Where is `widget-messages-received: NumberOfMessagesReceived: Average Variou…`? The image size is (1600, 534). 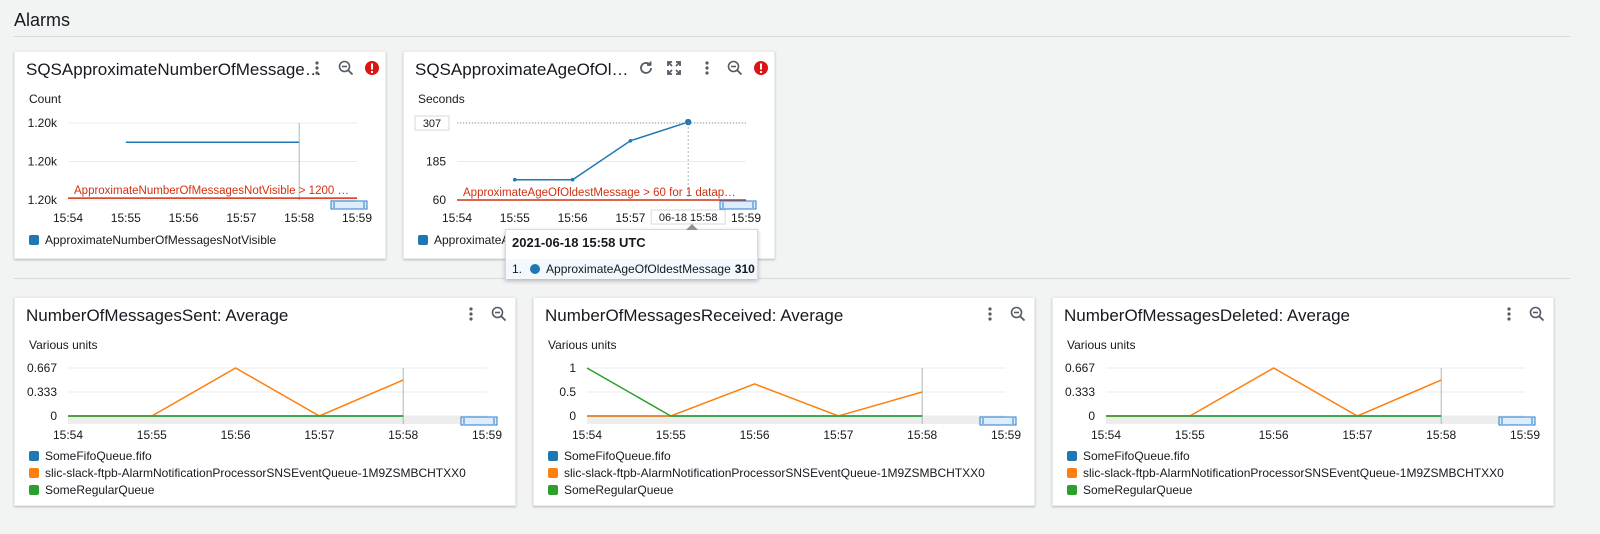 widget-messages-received: NumberOfMessagesReceived: Average Variou… is located at coordinates (784, 401).